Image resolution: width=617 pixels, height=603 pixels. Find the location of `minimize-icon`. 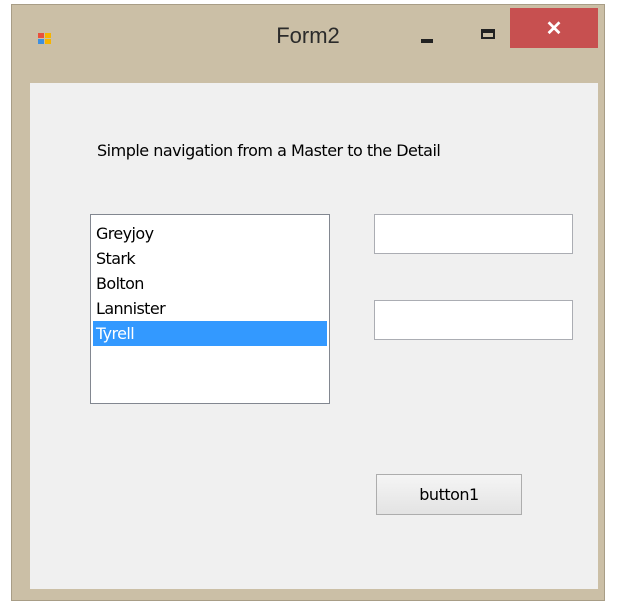

minimize-icon is located at coordinates (428, 36).